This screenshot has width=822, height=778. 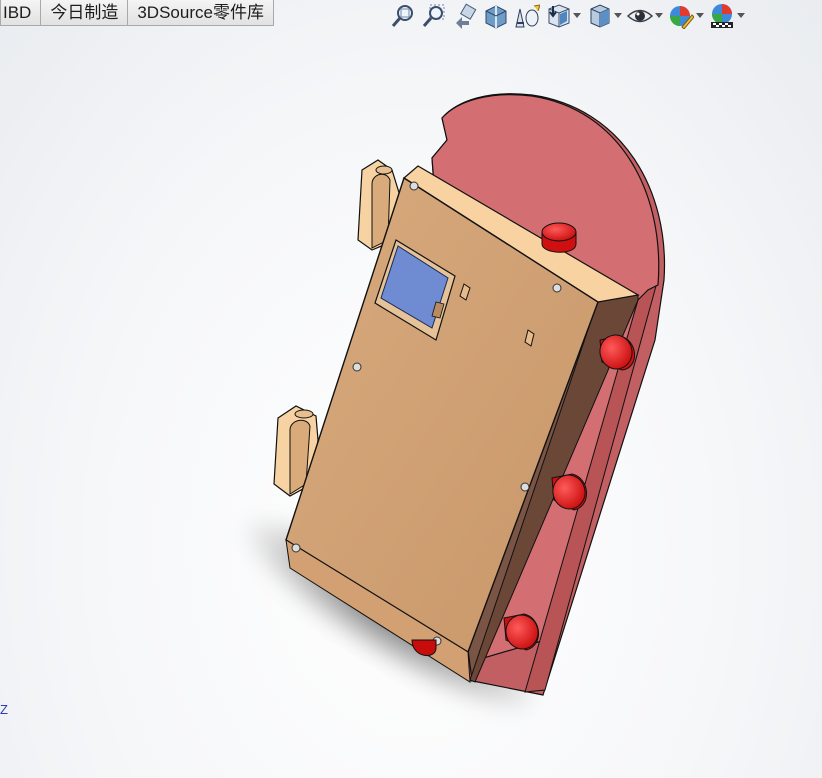 I want to click on apply-scene-icon, so click(x=722, y=16).